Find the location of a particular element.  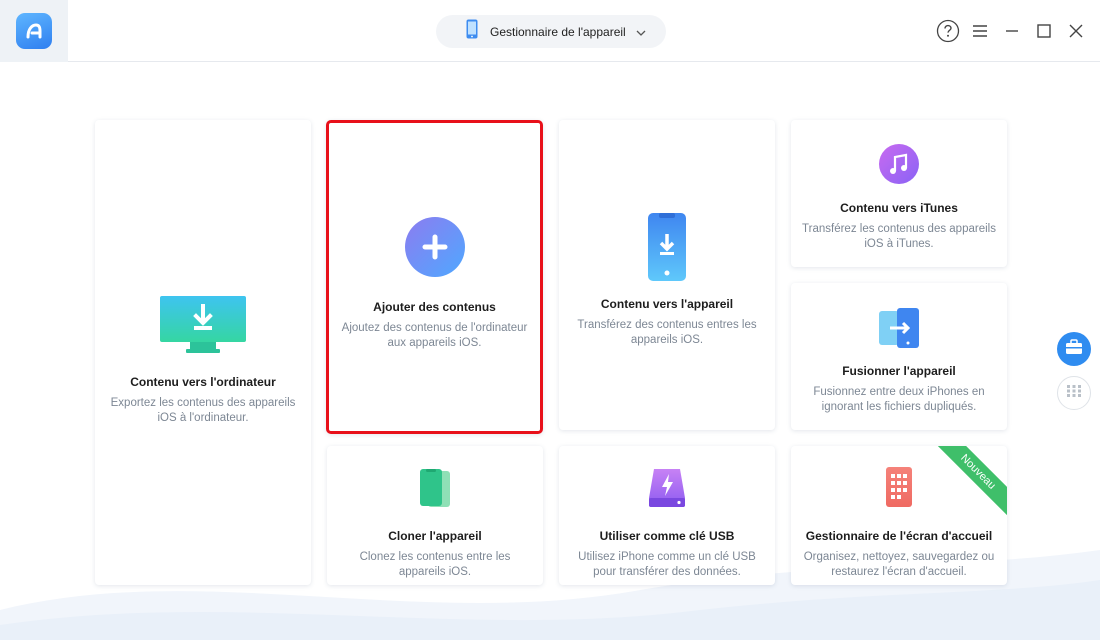

help-icon is located at coordinates (948, 31).